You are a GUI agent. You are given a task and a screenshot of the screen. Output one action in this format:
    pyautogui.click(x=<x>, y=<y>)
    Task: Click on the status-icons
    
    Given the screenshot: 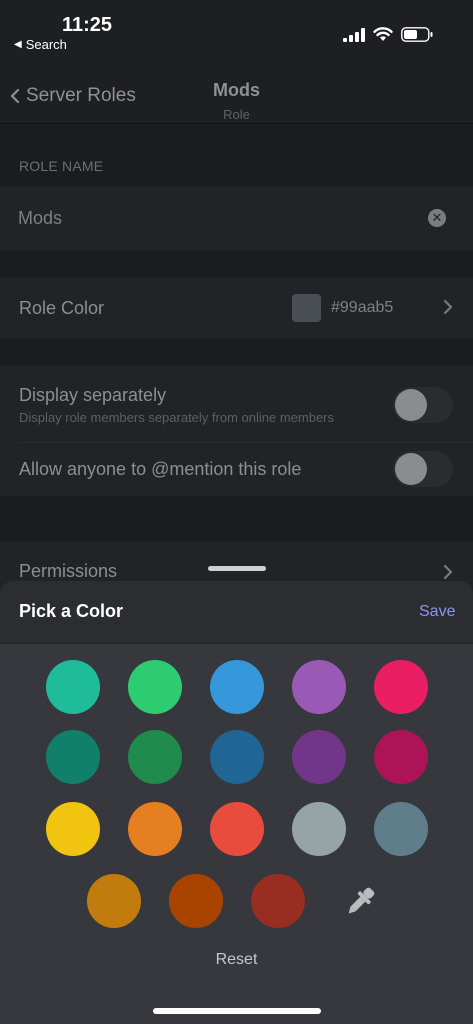 What is the action you would take?
    pyautogui.click(x=388, y=34)
    